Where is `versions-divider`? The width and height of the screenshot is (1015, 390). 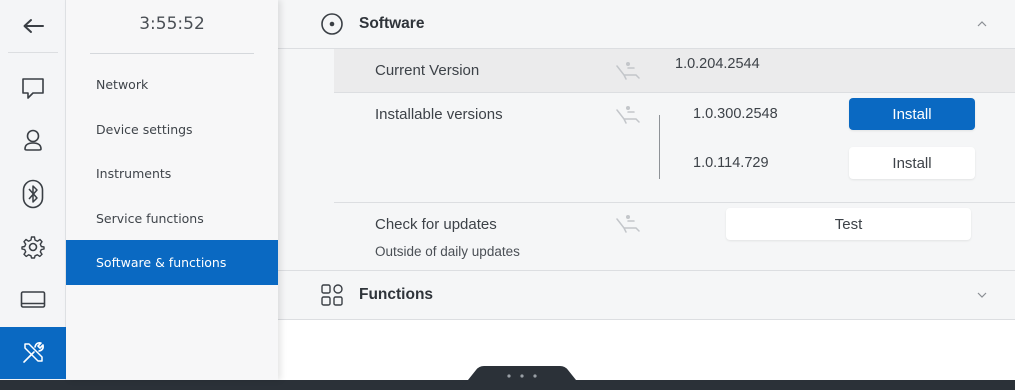
versions-divider is located at coordinates (659, 147).